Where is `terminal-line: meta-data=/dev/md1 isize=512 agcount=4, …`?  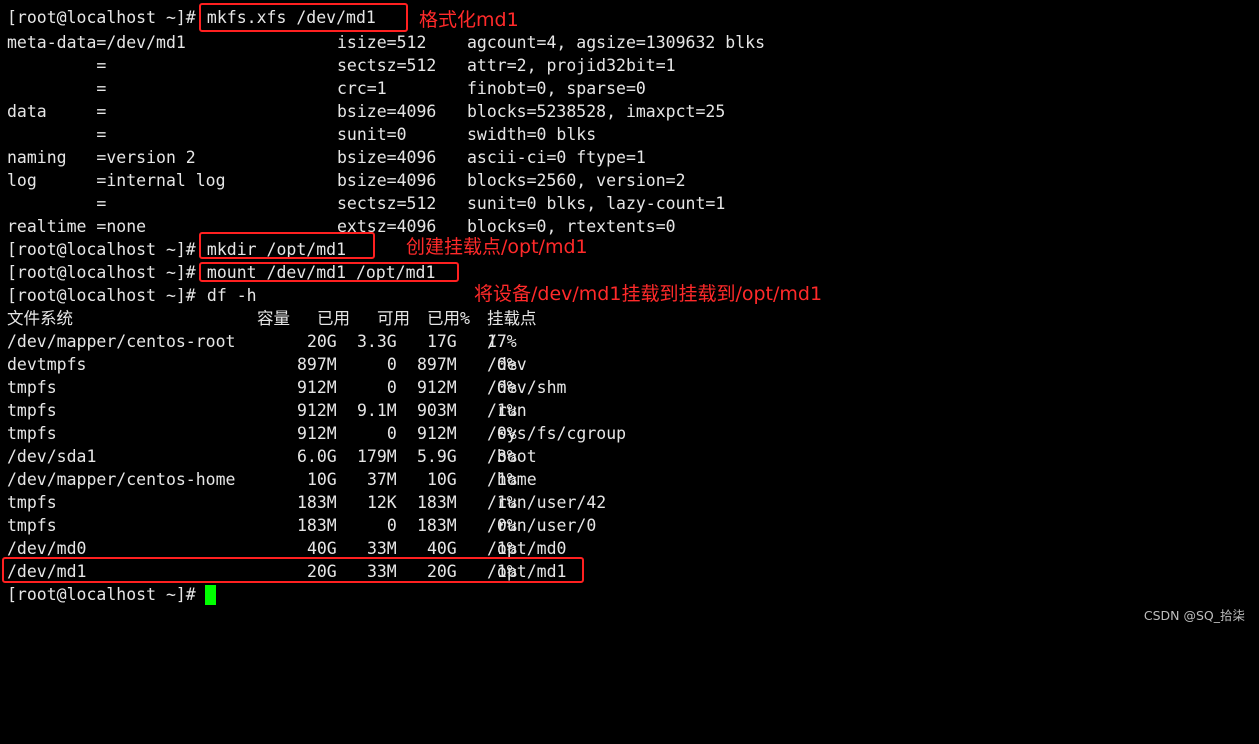
terminal-line: meta-data=/dev/md1 isize=512 agcount=4, … is located at coordinates (386, 42).